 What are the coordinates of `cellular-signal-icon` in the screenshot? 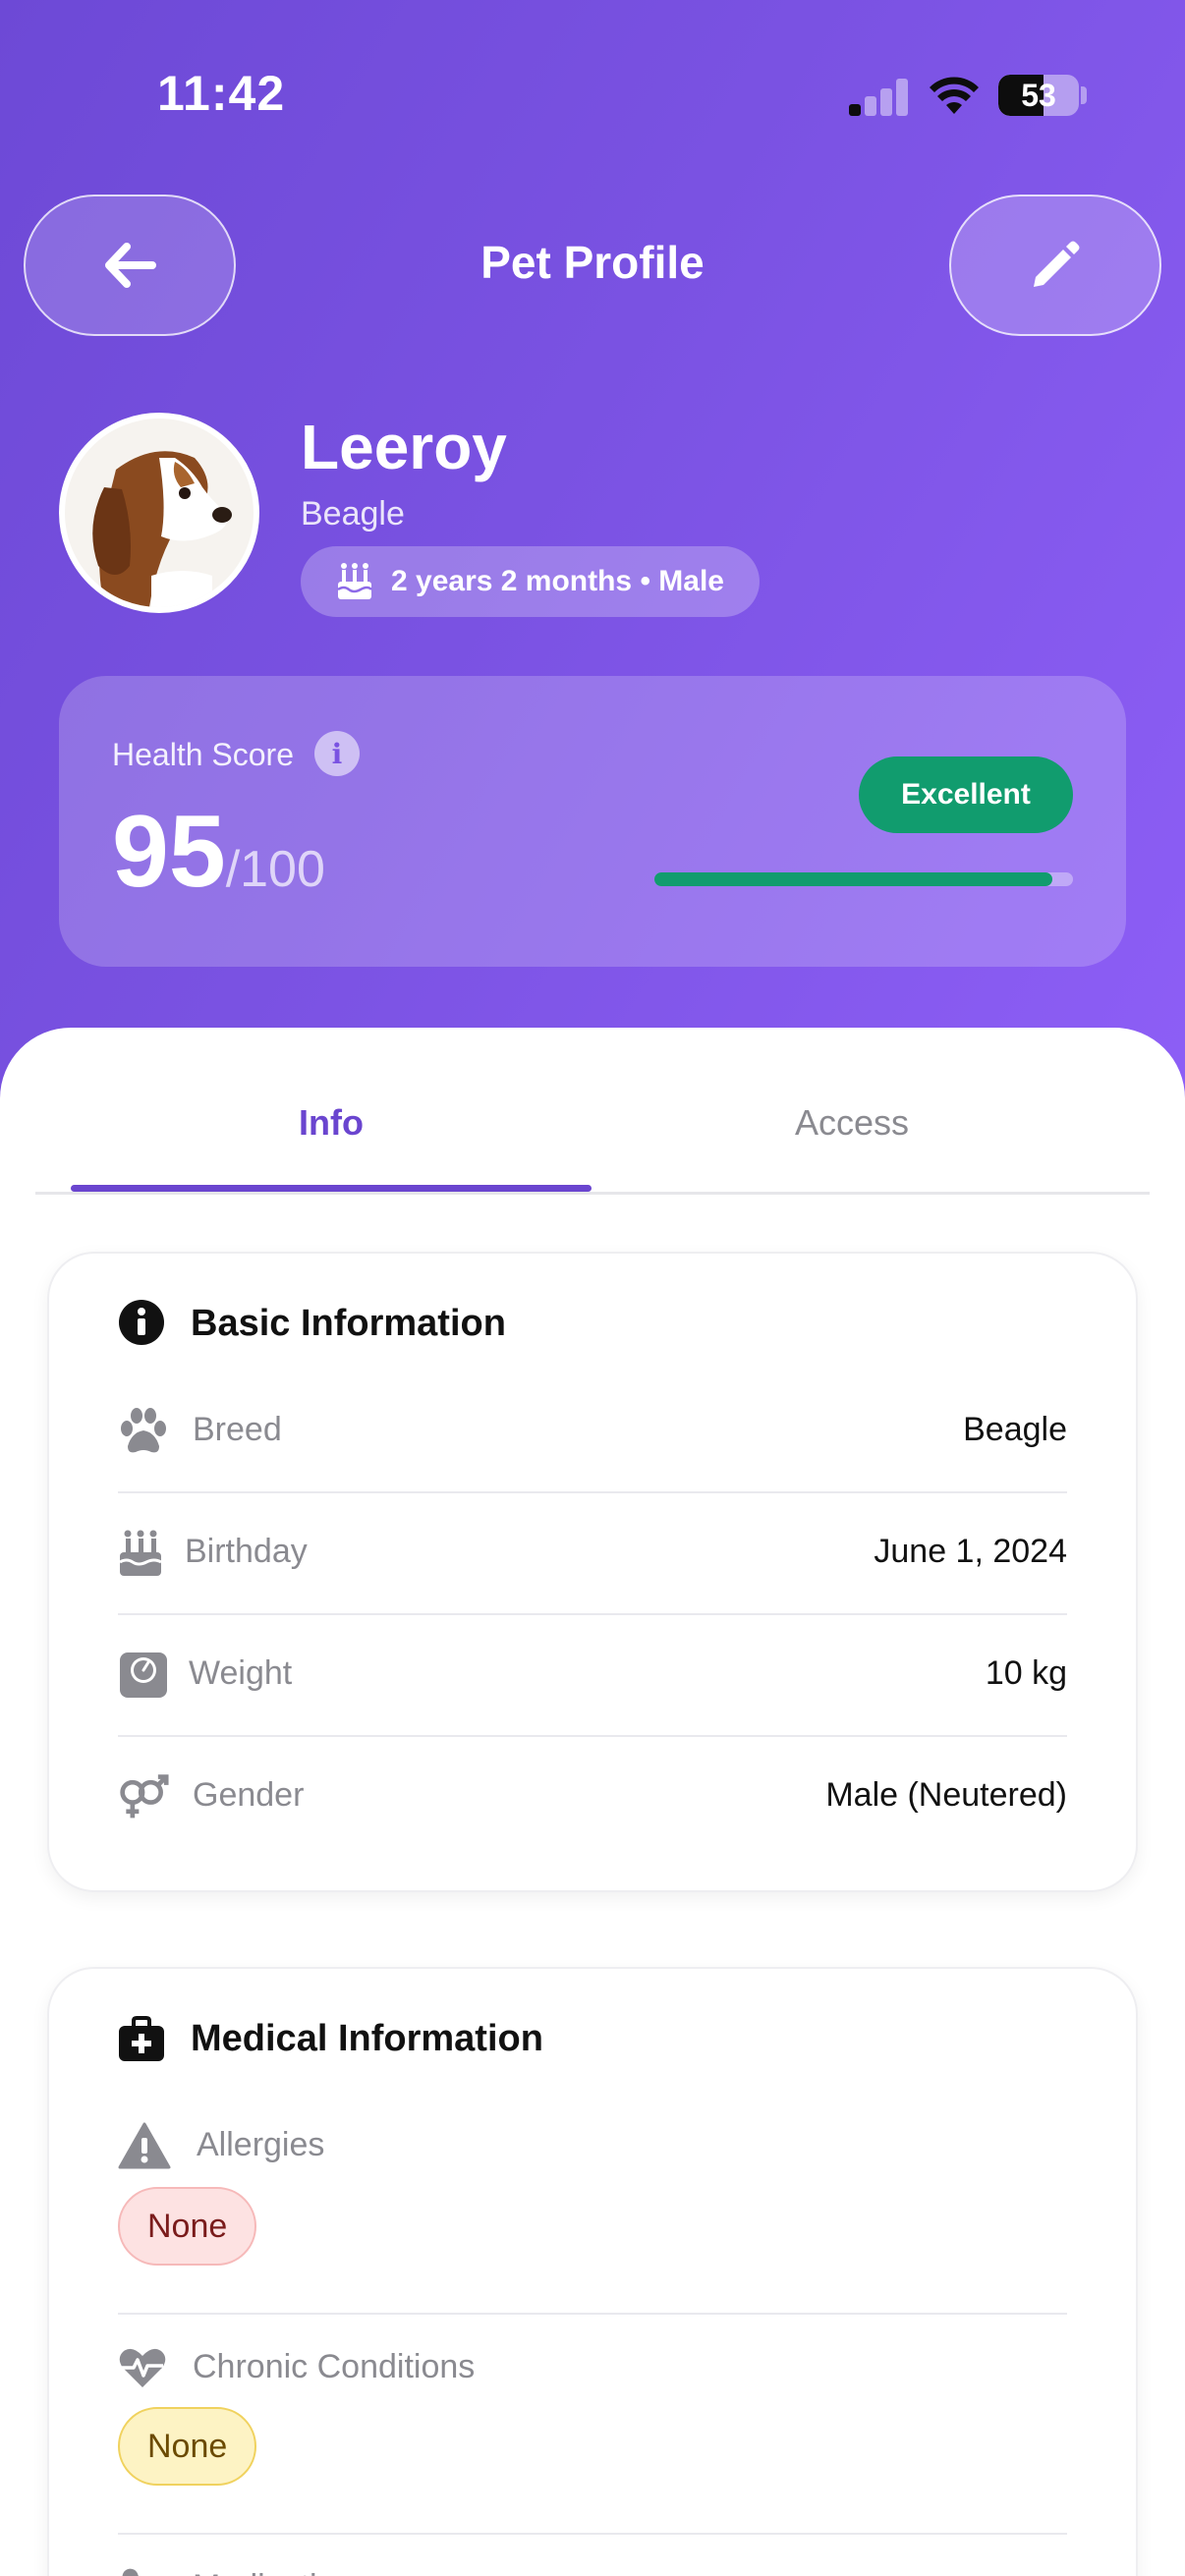 It's located at (879, 96).